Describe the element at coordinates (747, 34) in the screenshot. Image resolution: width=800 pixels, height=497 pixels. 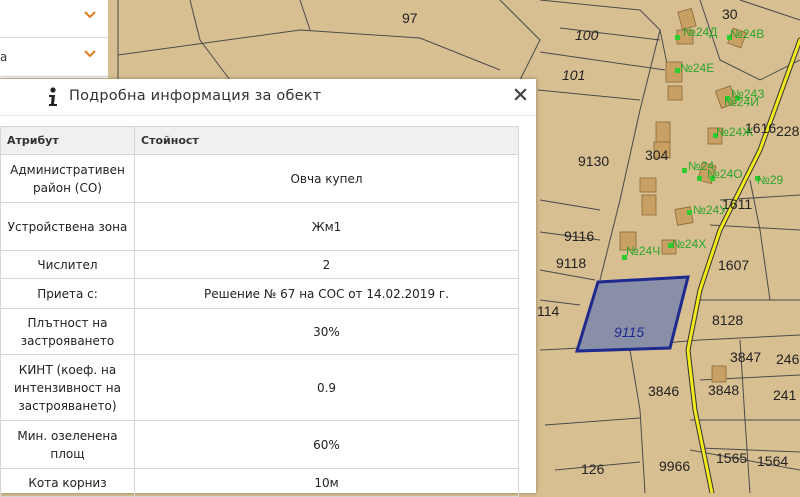
I see `building-label: №24В` at that location.